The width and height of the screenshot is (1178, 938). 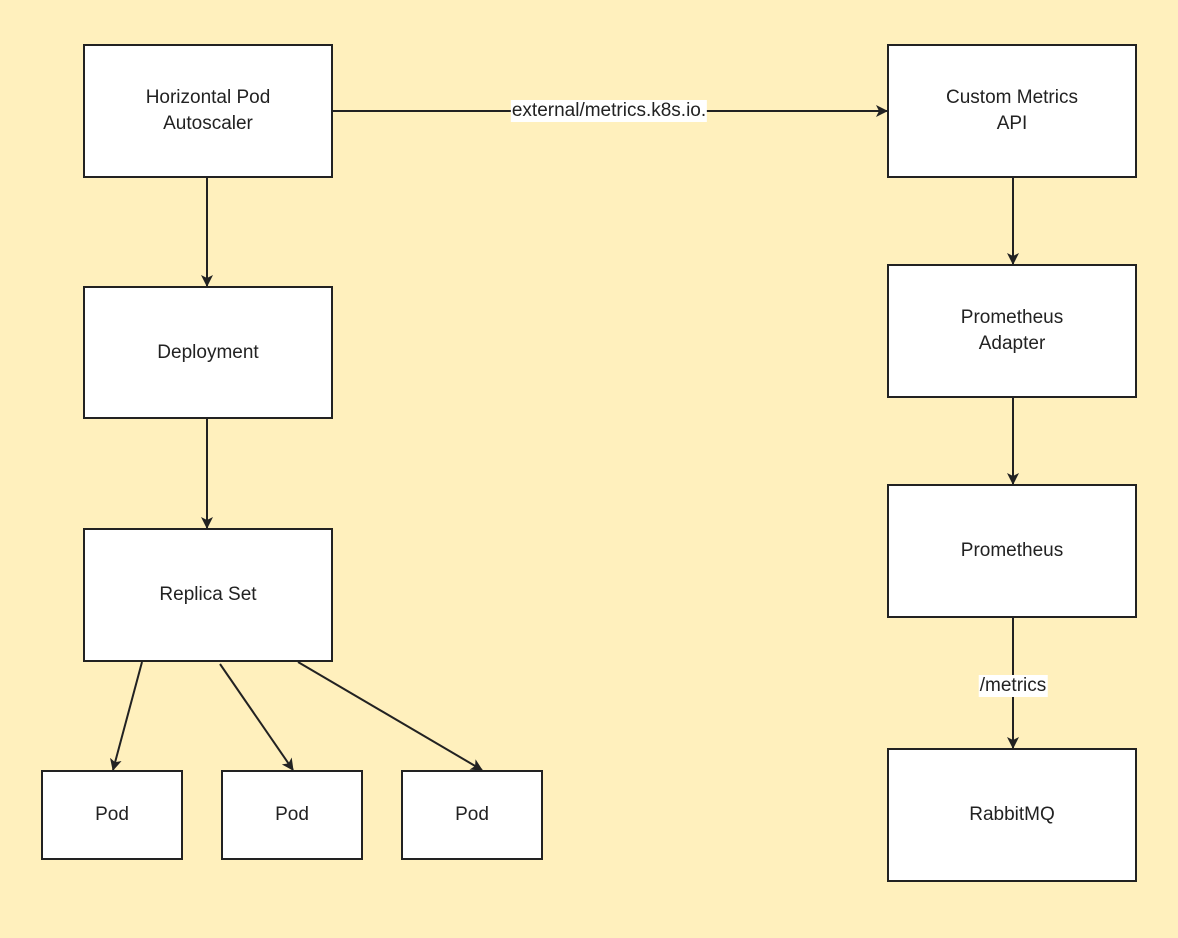 I want to click on node-horizontal-pod-autoscaler: Horizontal Pod Autoscaler, so click(x=208, y=111).